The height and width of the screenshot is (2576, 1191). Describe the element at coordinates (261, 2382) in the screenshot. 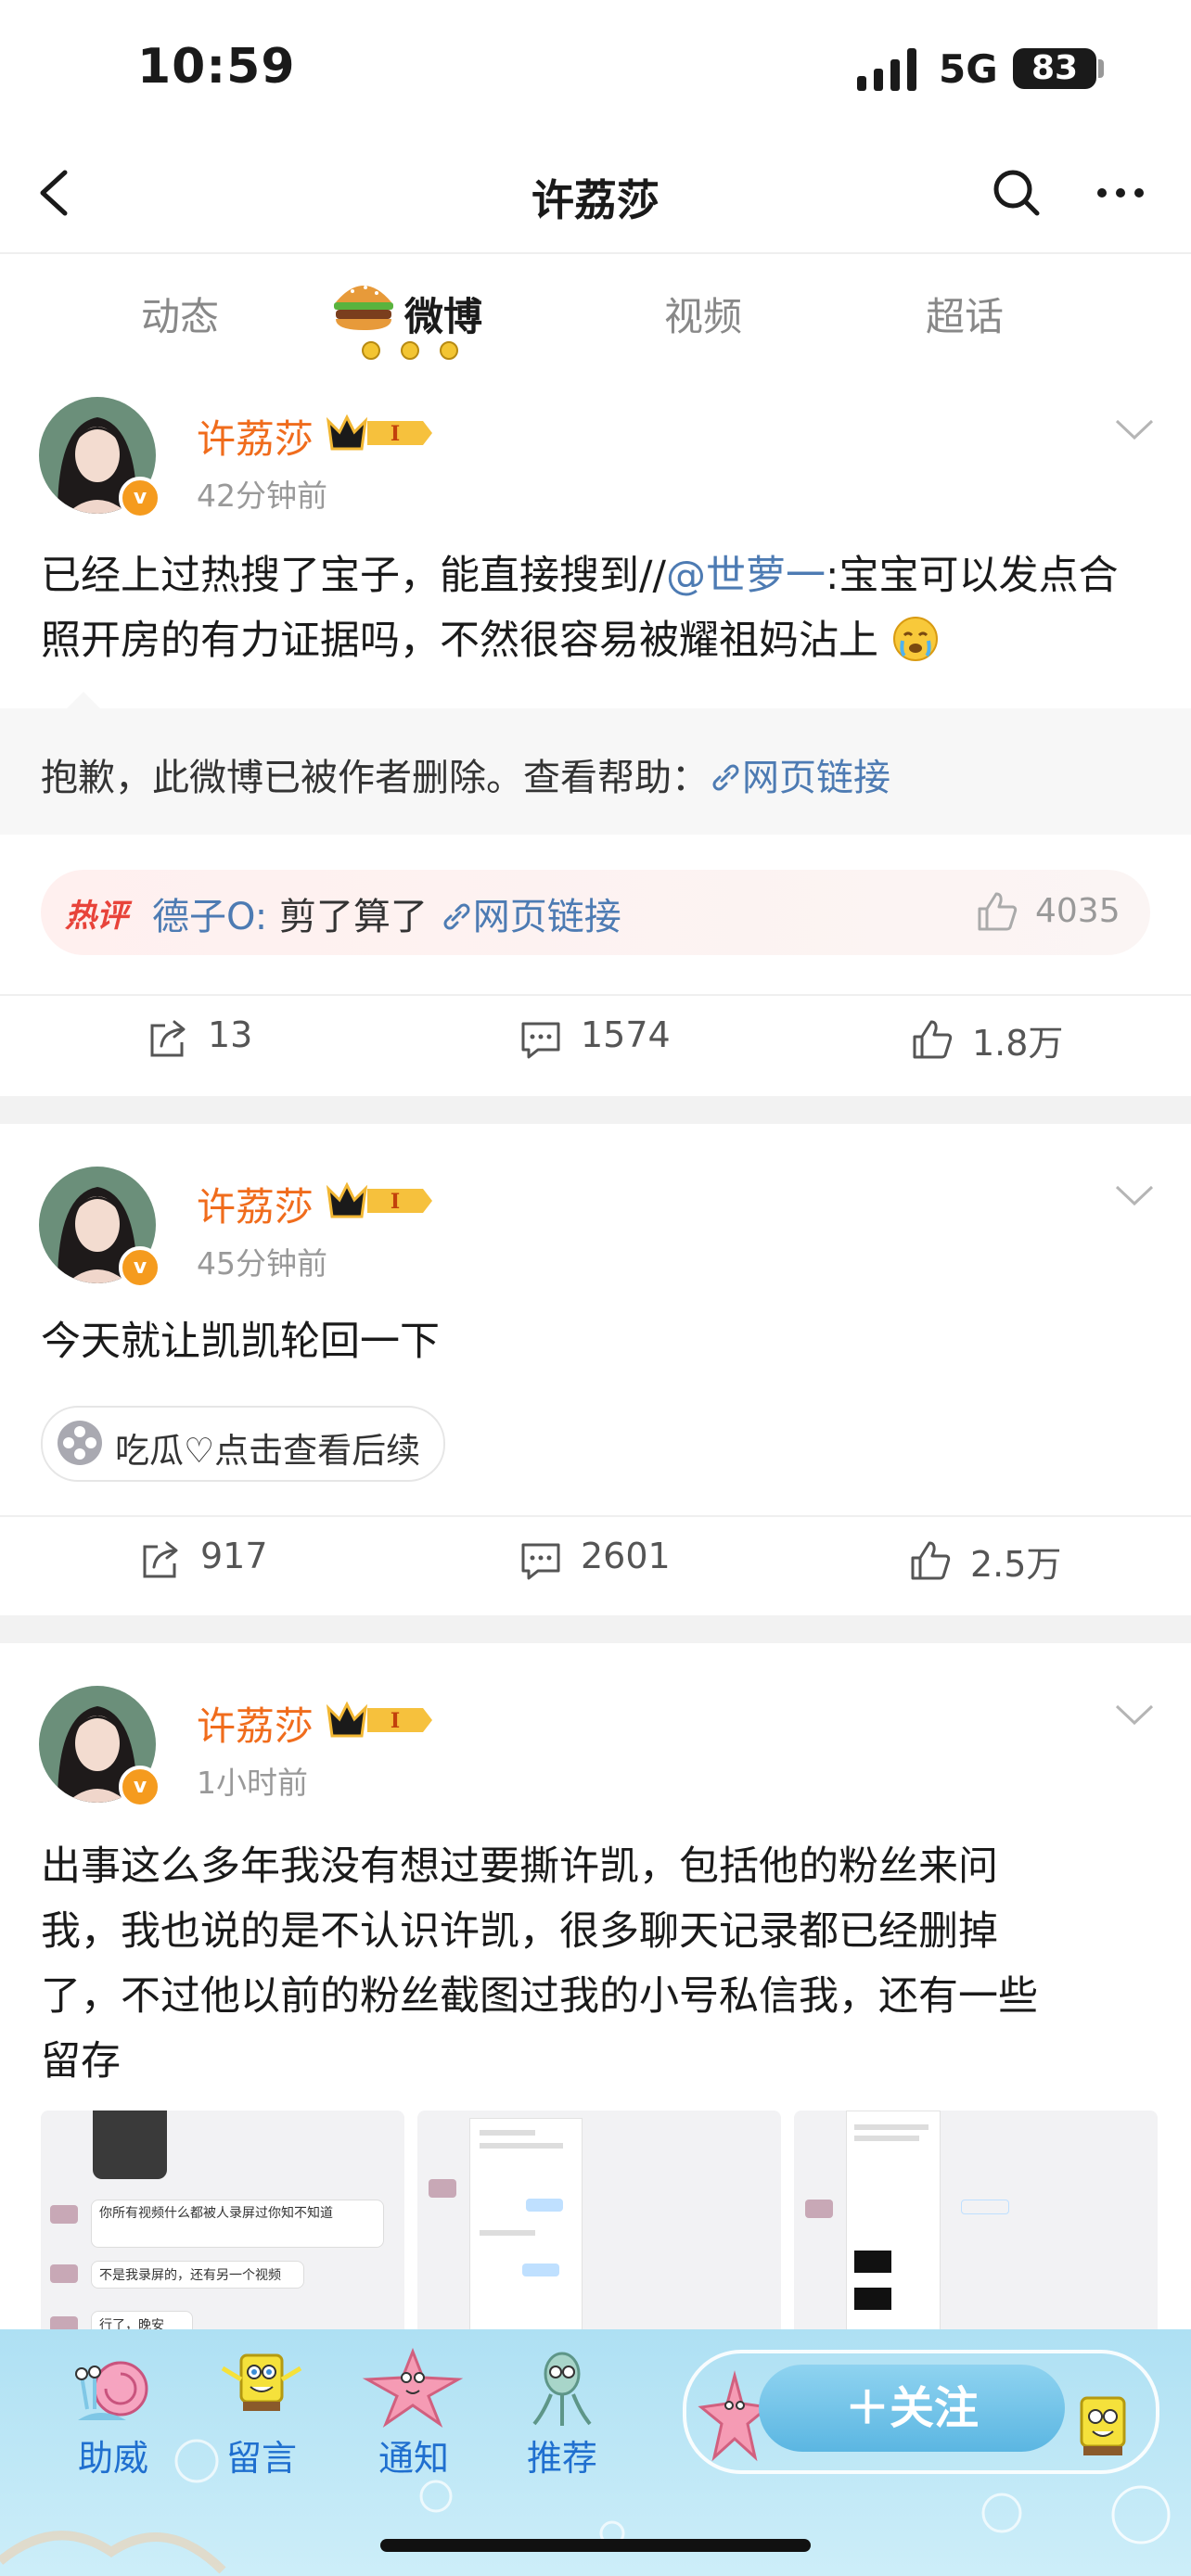

I see `sponge-icon` at that location.